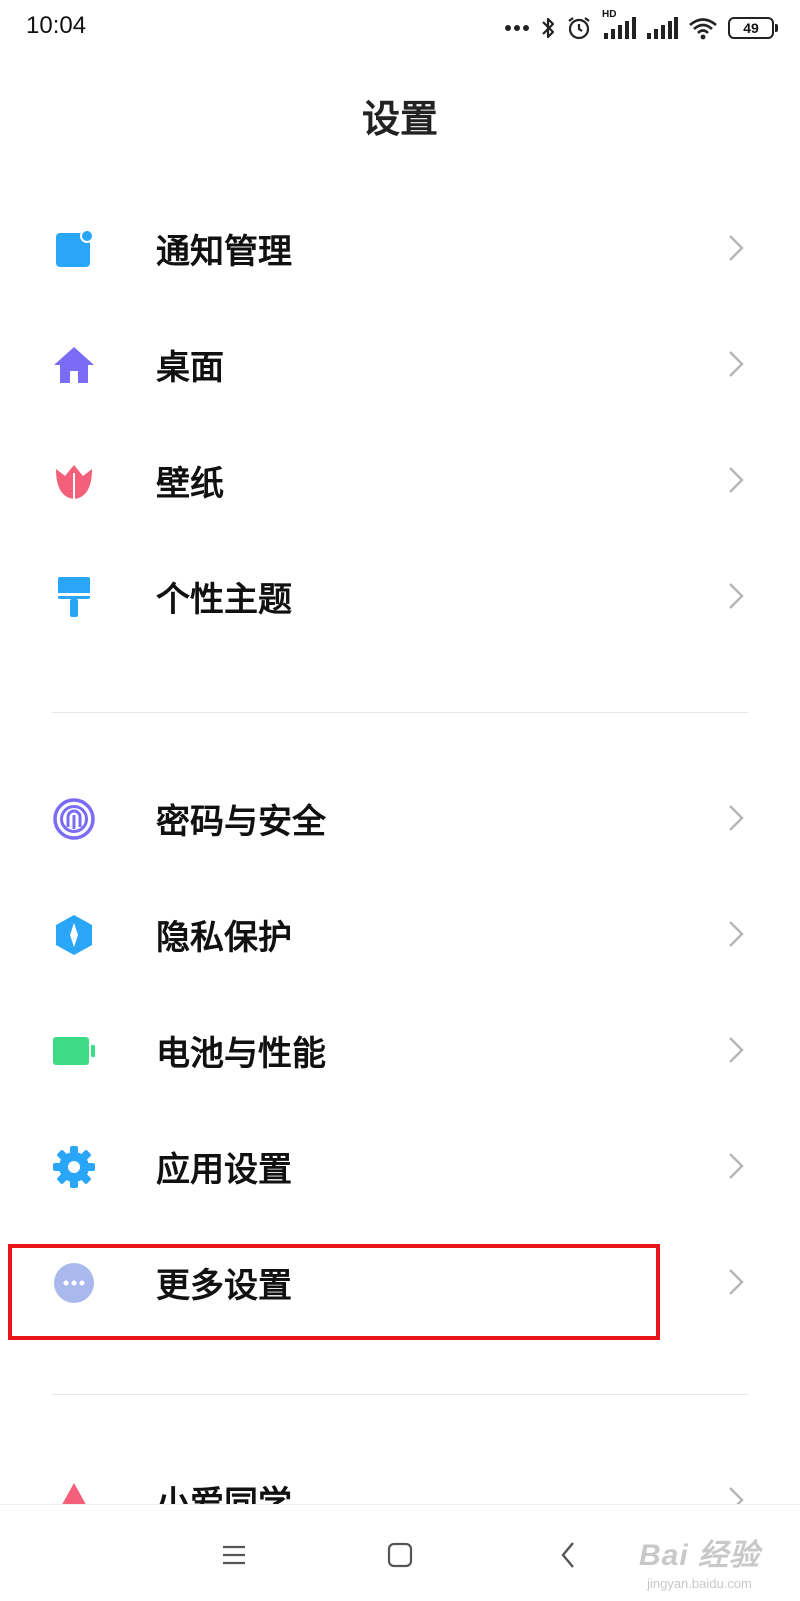 Image resolution: width=800 pixels, height=1601 pixels. I want to click on battery-icon: 49, so click(753, 28).